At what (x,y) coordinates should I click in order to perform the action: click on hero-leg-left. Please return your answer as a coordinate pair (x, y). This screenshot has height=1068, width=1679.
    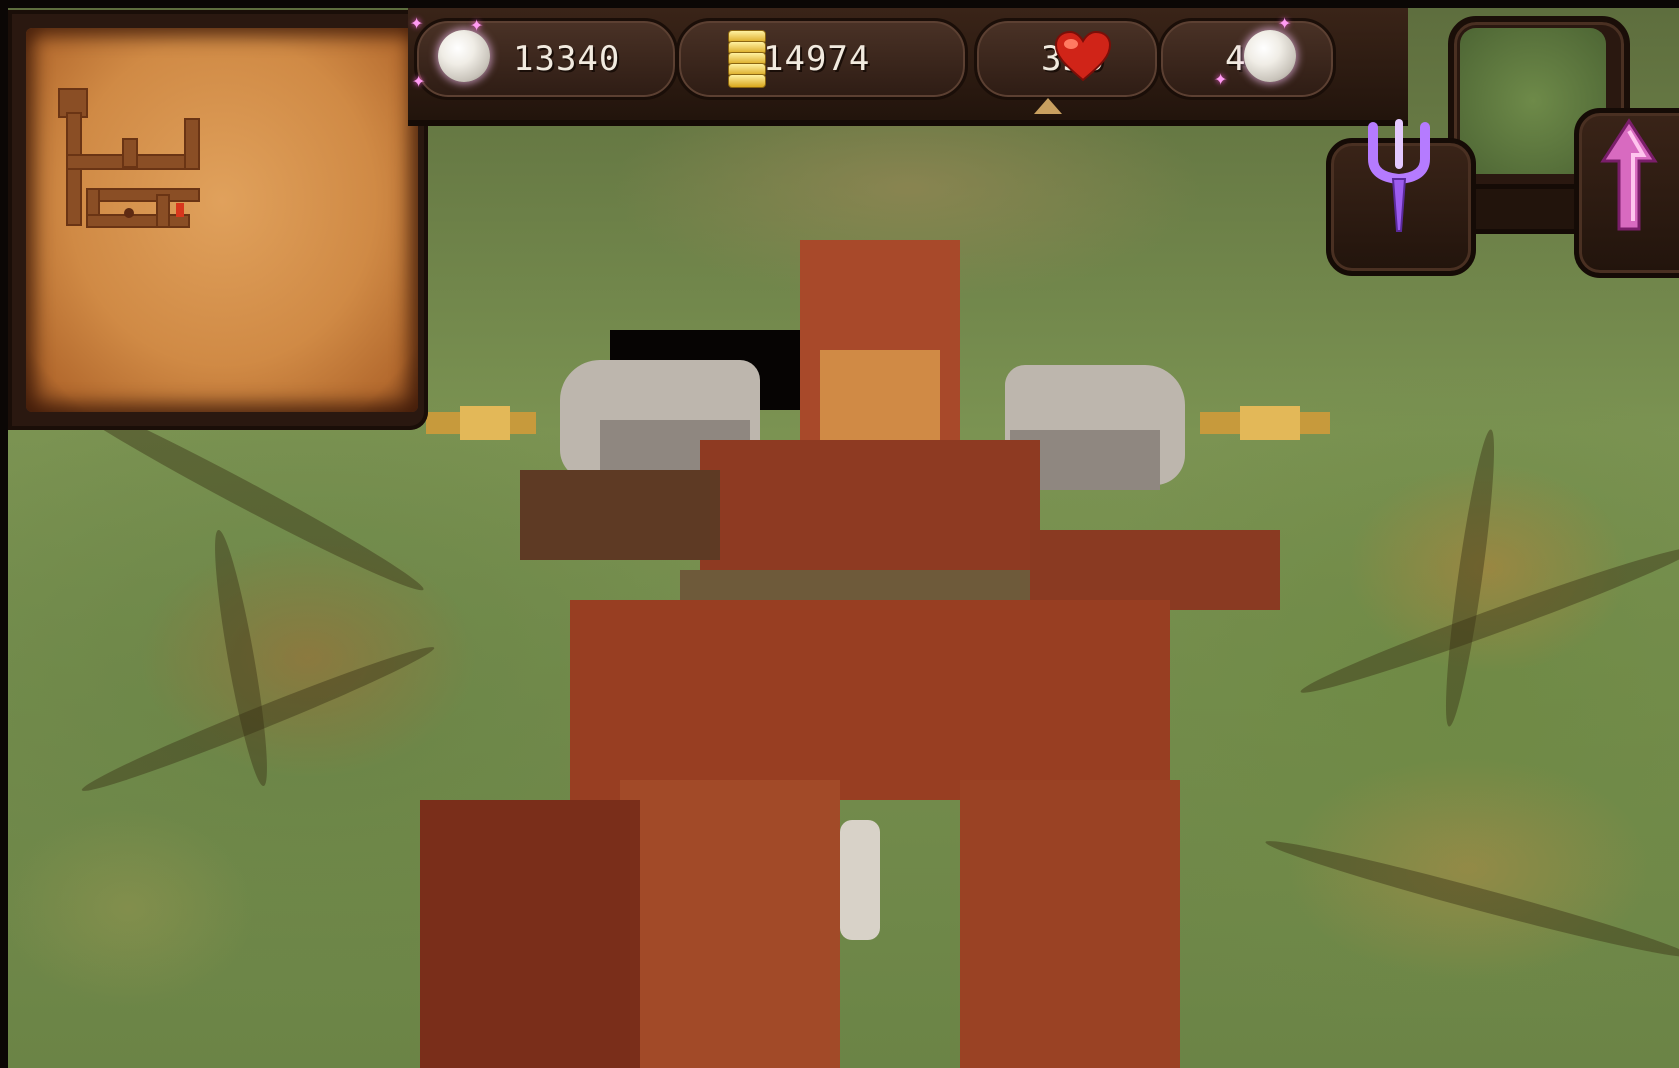
    Looking at the image, I should click on (730, 924).